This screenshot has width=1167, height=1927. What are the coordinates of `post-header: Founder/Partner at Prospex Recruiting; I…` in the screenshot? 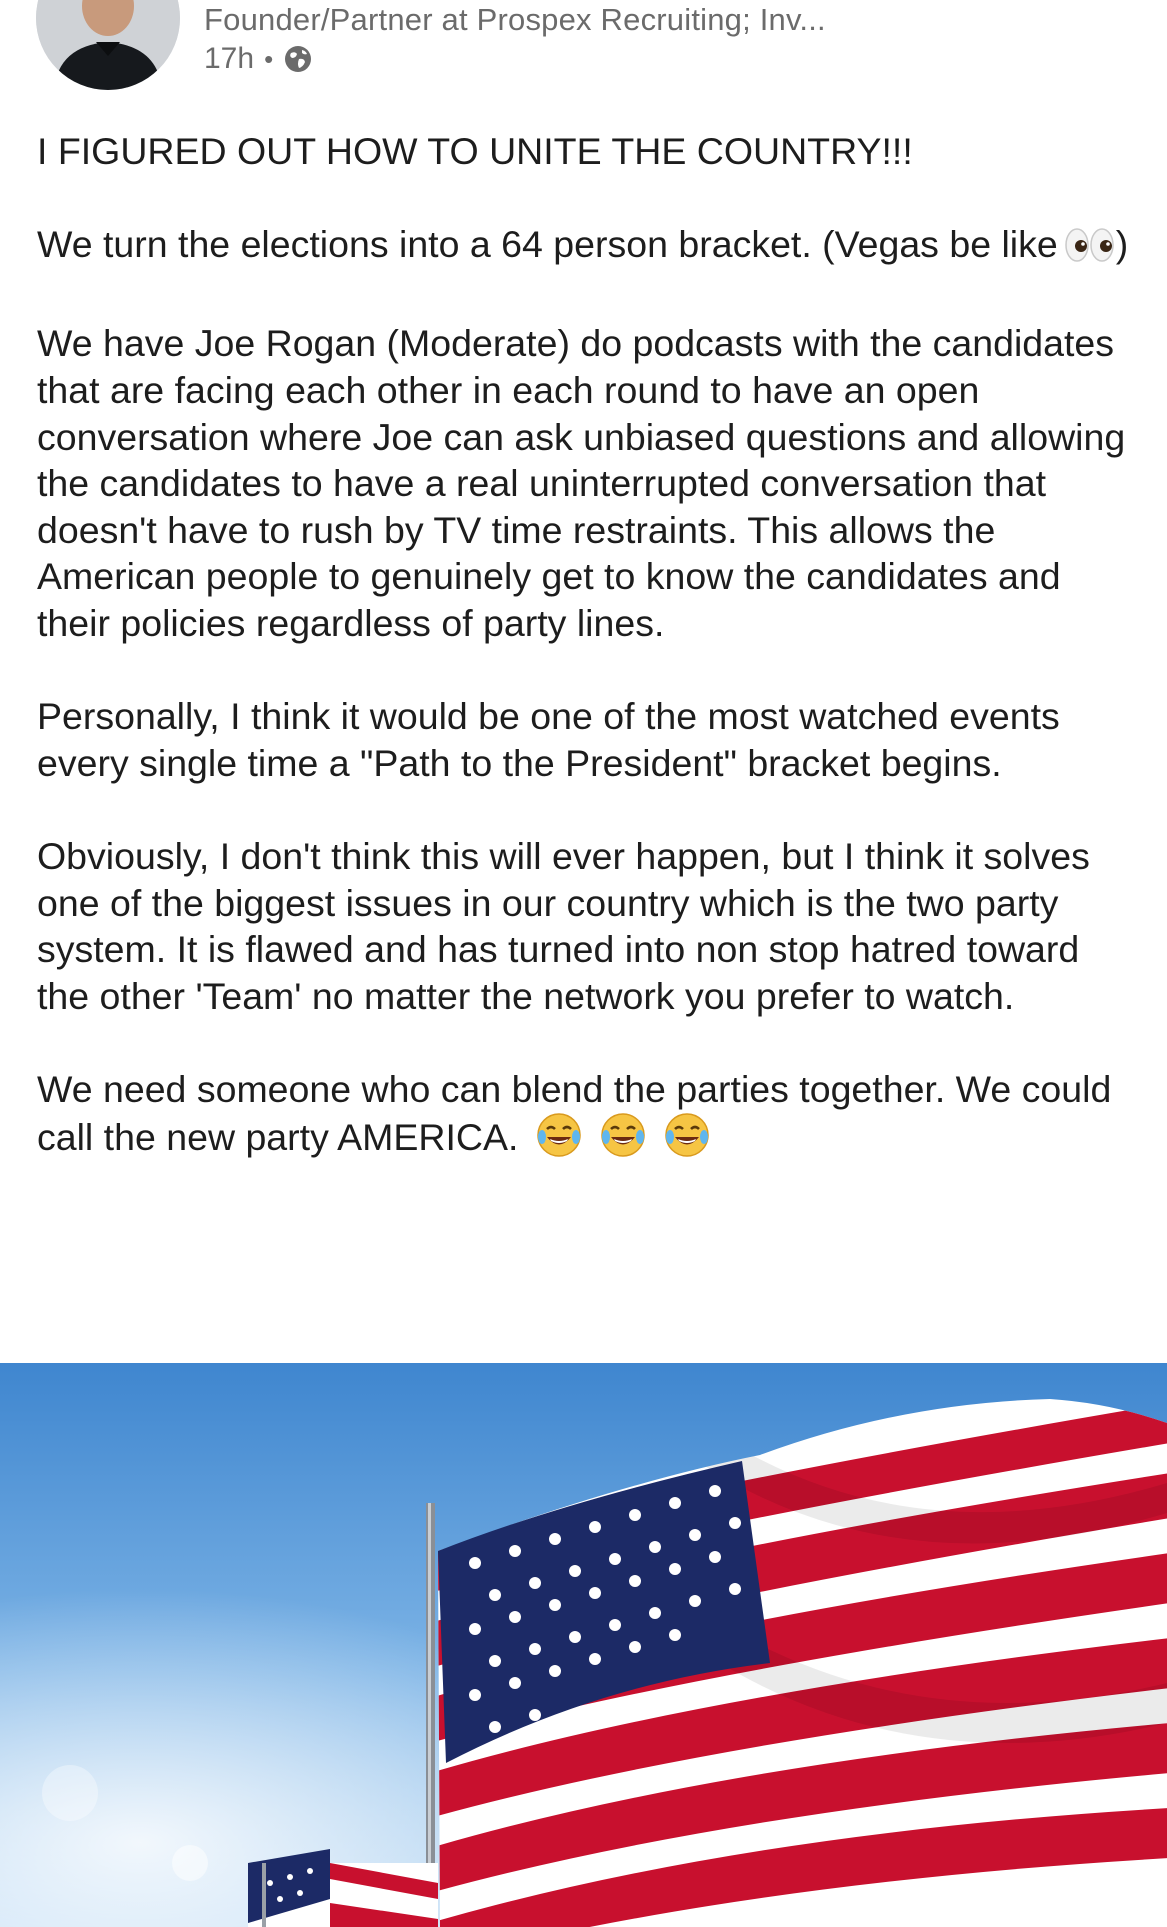 It's located at (583, 55).